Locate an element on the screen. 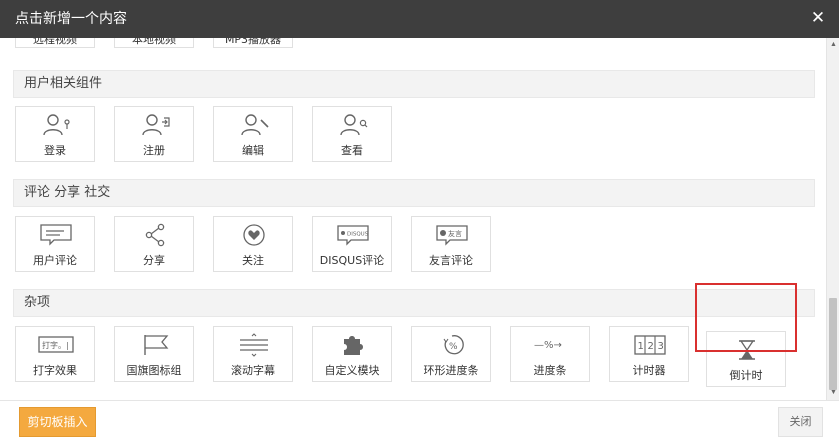 This screenshot has height=440, width=839. hourglass-icon is located at coordinates (747, 350).